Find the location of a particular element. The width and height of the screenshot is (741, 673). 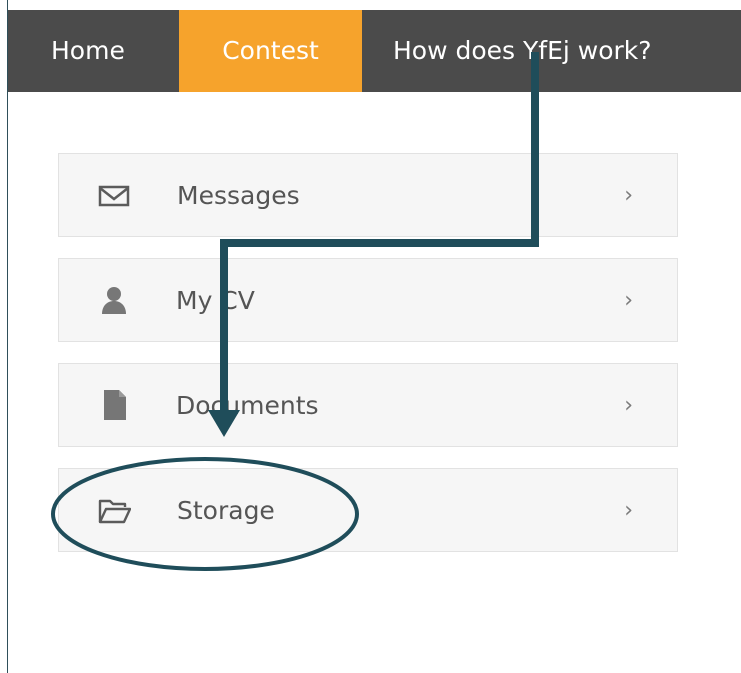

folder-open-icon is located at coordinates (114, 511).